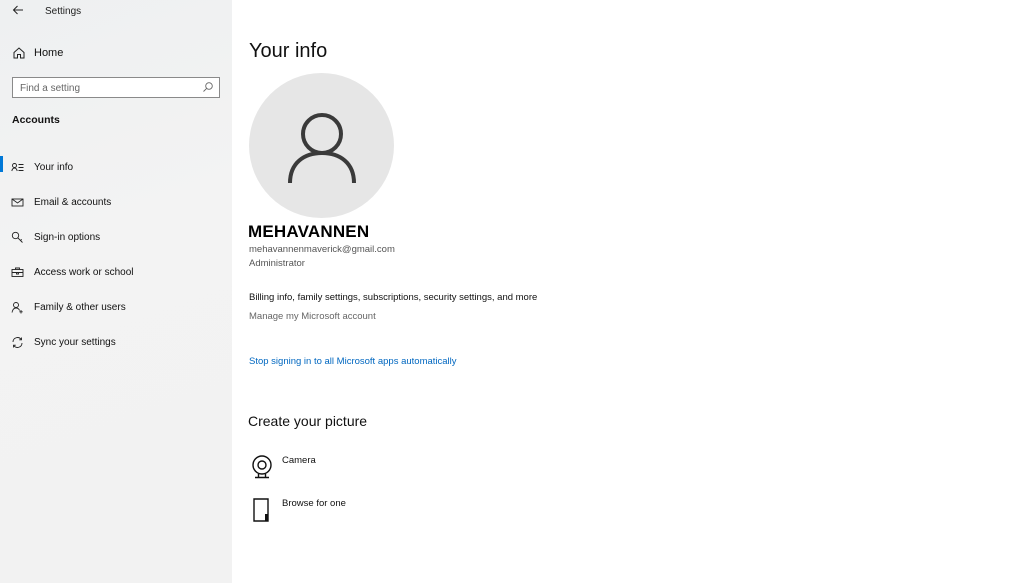 Image resolution: width=1024 pixels, height=583 pixels. I want to click on back-button, so click(18, 12).